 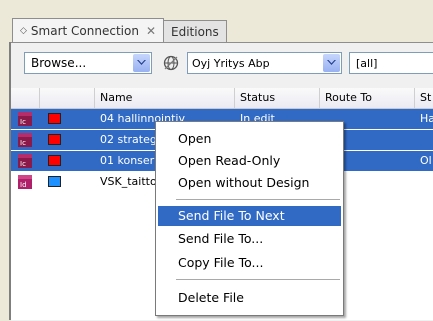 What do you see at coordinates (367, 63) in the screenshot?
I see `filter-dropdown-value: [all]` at bounding box center [367, 63].